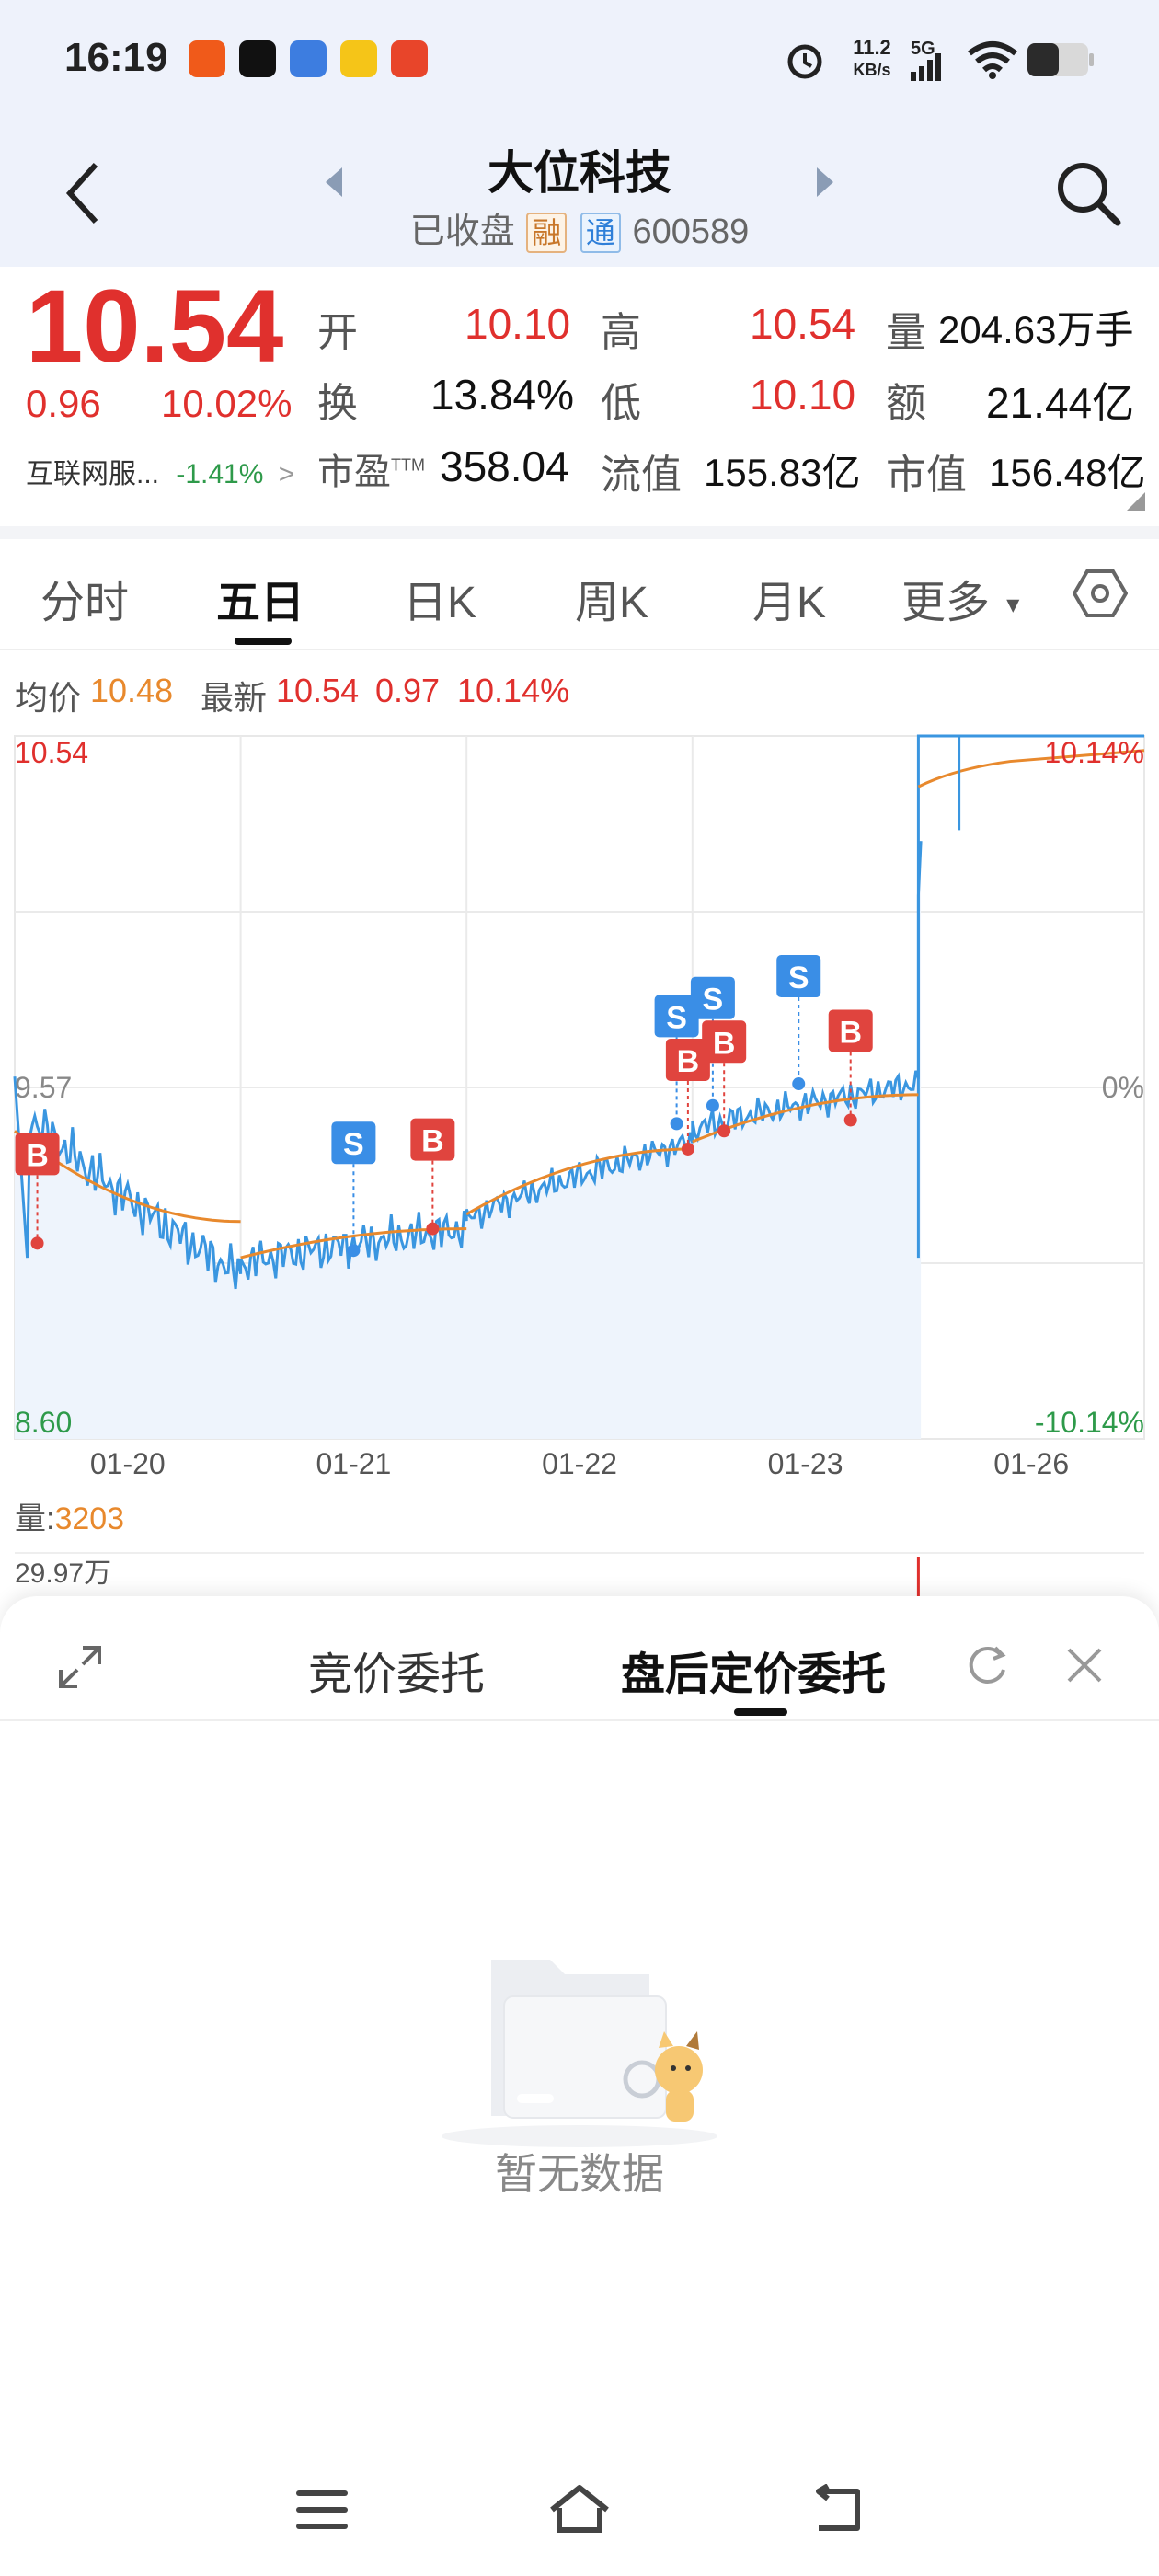 The height and width of the screenshot is (2576, 1159). What do you see at coordinates (502, 395) in the screenshot?
I see `turnover-value: 13.84%` at bounding box center [502, 395].